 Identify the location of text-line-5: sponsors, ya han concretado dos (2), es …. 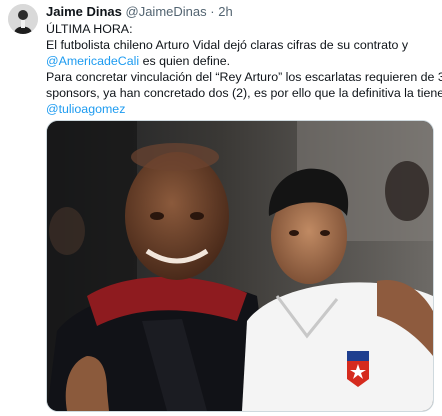
(244, 93).